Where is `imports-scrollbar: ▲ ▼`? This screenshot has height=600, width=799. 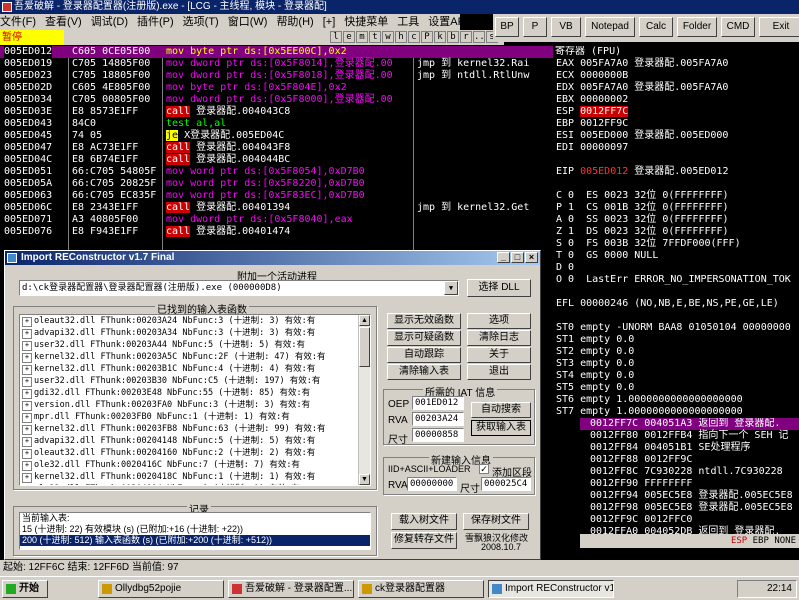
imports-scrollbar: ▲ ▼ is located at coordinates (364, 400).